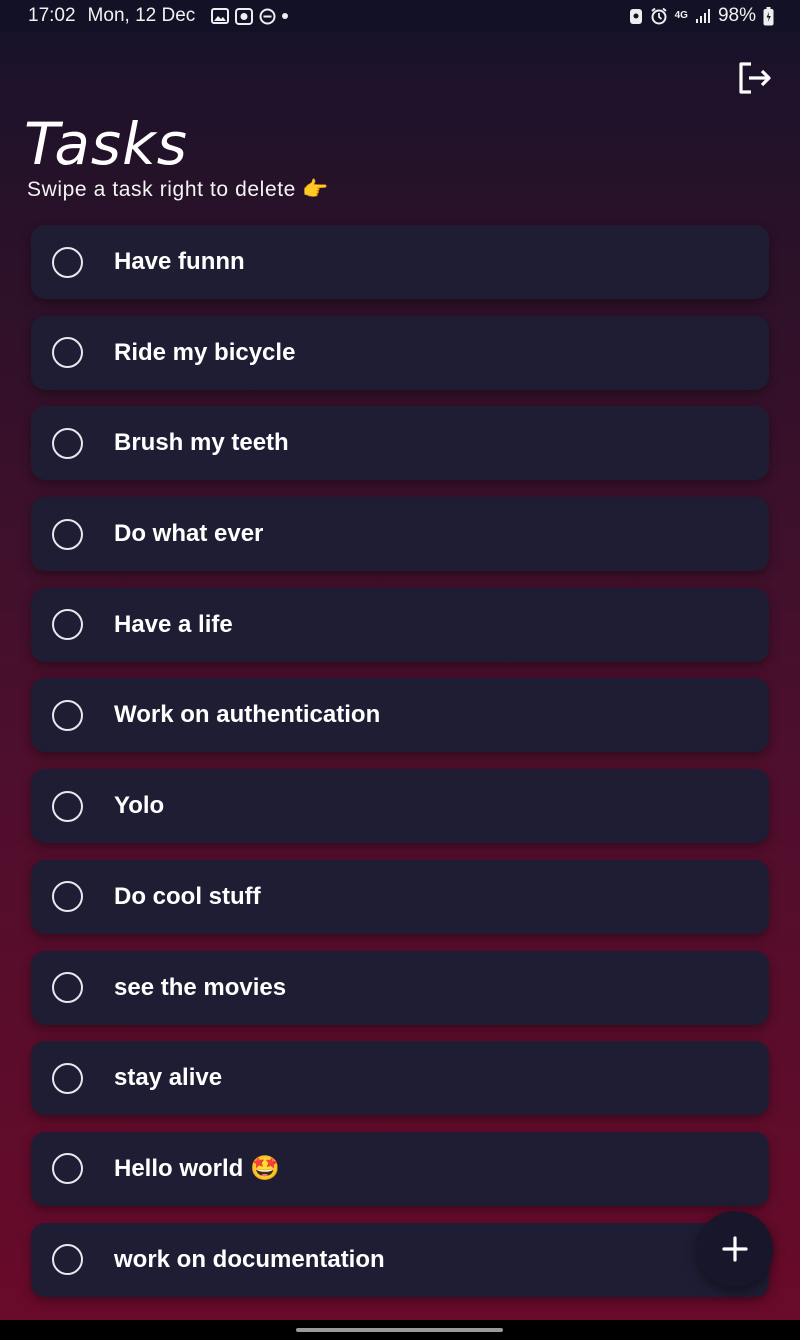 This screenshot has height=1340, width=800. I want to click on task-label: work on documentation, so click(249, 1259).